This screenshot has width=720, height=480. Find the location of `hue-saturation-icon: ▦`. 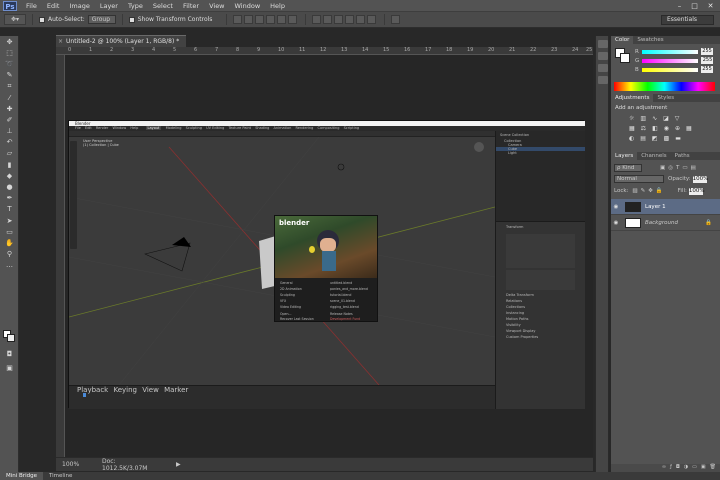

hue-saturation-icon: ▦ is located at coordinates (632, 128).